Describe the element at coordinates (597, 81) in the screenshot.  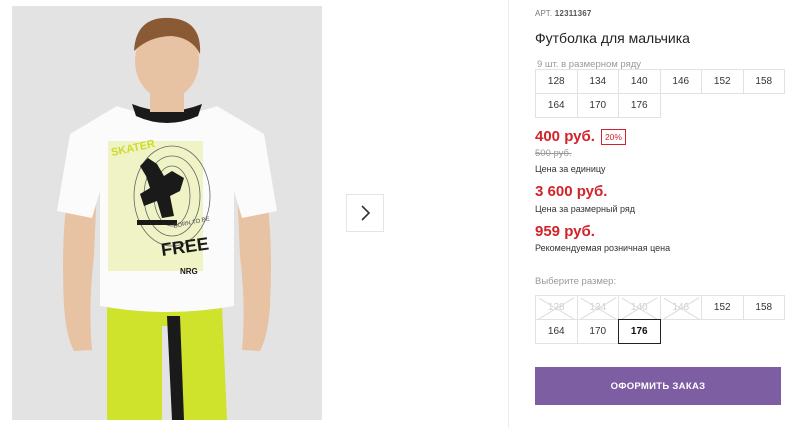
I see `size-row-cell: 134` at that location.